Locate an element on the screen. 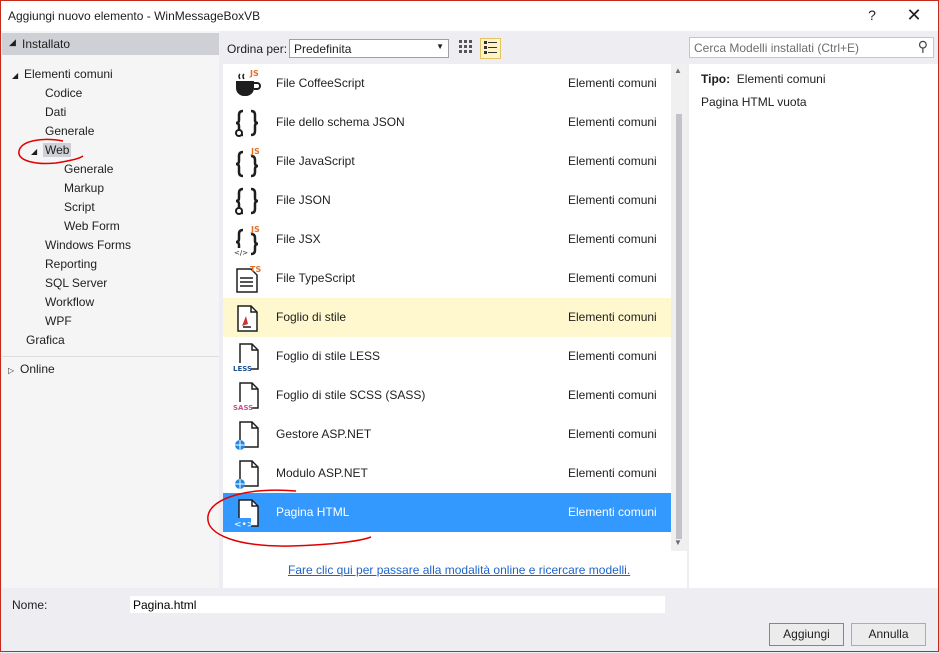 The image size is (939, 653). tree-item-elementi-comuni: ◢ Elementi comuni is located at coordinates (62, 74).